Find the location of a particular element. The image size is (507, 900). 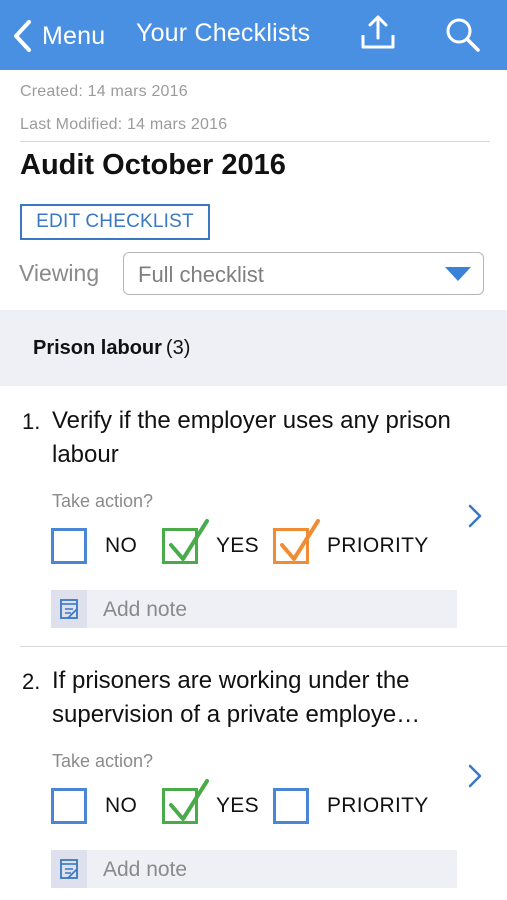

item-number: 1. is located at coordinates (31, 421).